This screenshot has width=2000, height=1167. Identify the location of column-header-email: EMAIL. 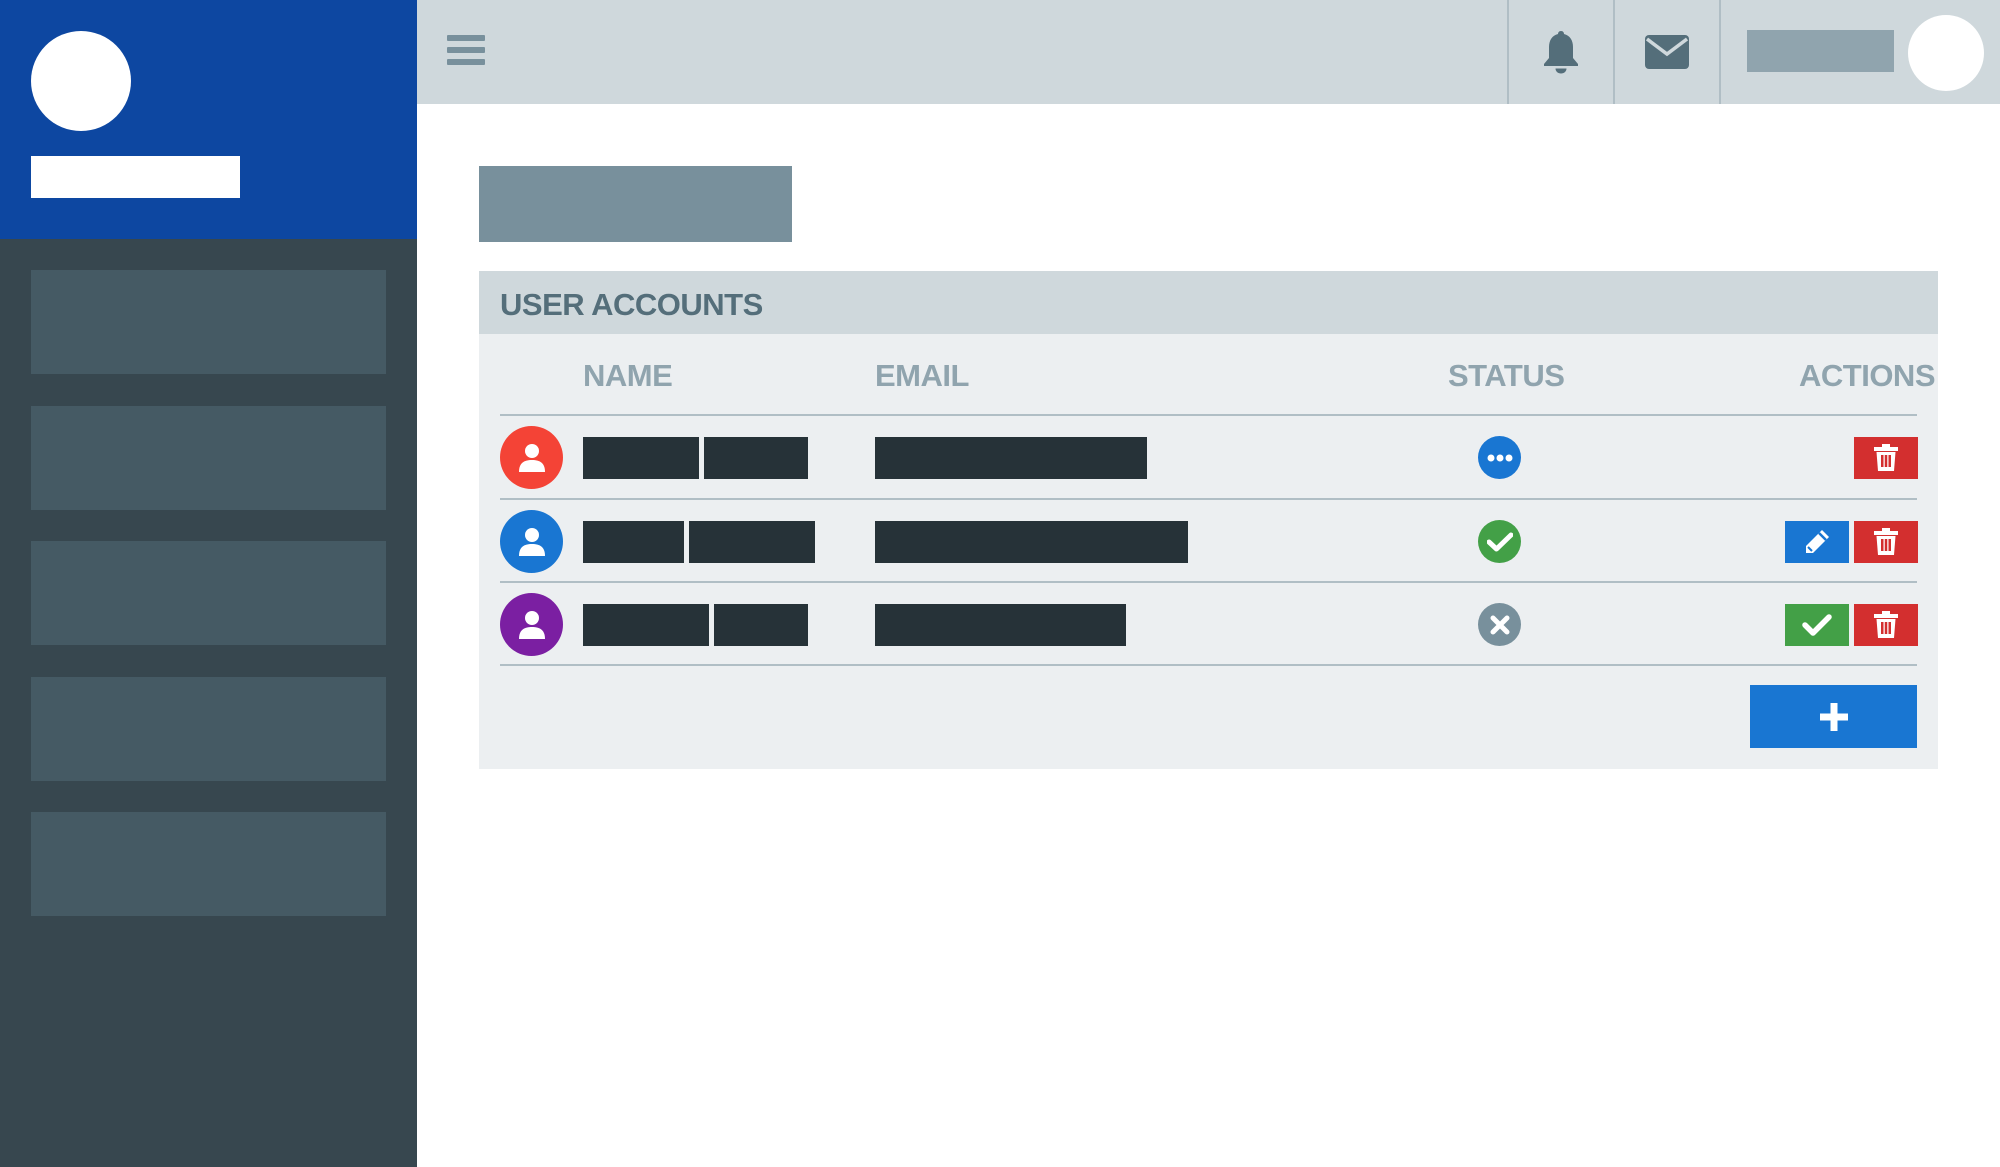
(922, 376).